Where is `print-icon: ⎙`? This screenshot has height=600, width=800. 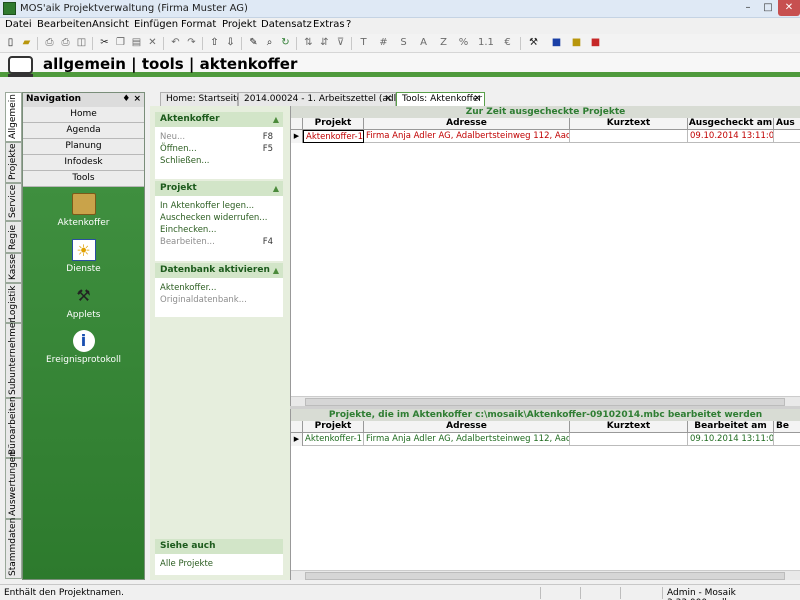 print-icon: ⎙ is located at coordinates (65, 43).